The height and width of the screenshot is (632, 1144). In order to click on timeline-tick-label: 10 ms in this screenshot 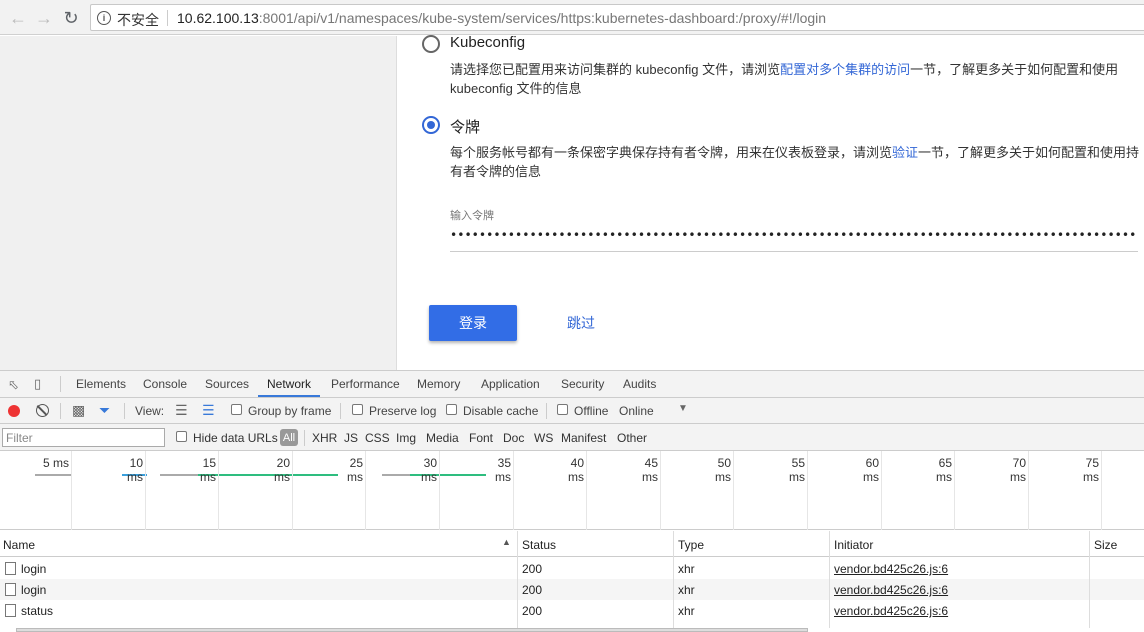, I will do `click(135, 470)`.